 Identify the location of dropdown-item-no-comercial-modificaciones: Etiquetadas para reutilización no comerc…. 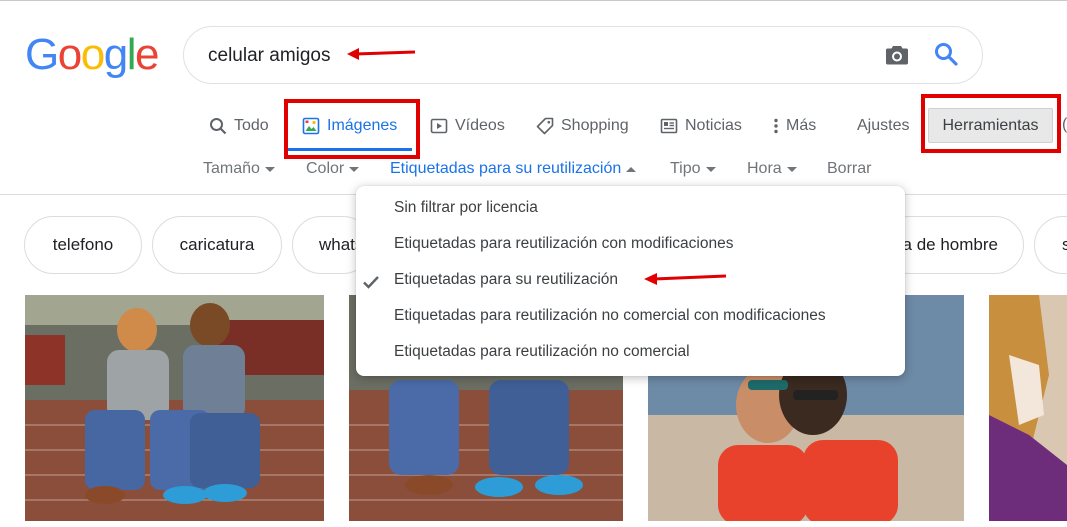
(610, 316).